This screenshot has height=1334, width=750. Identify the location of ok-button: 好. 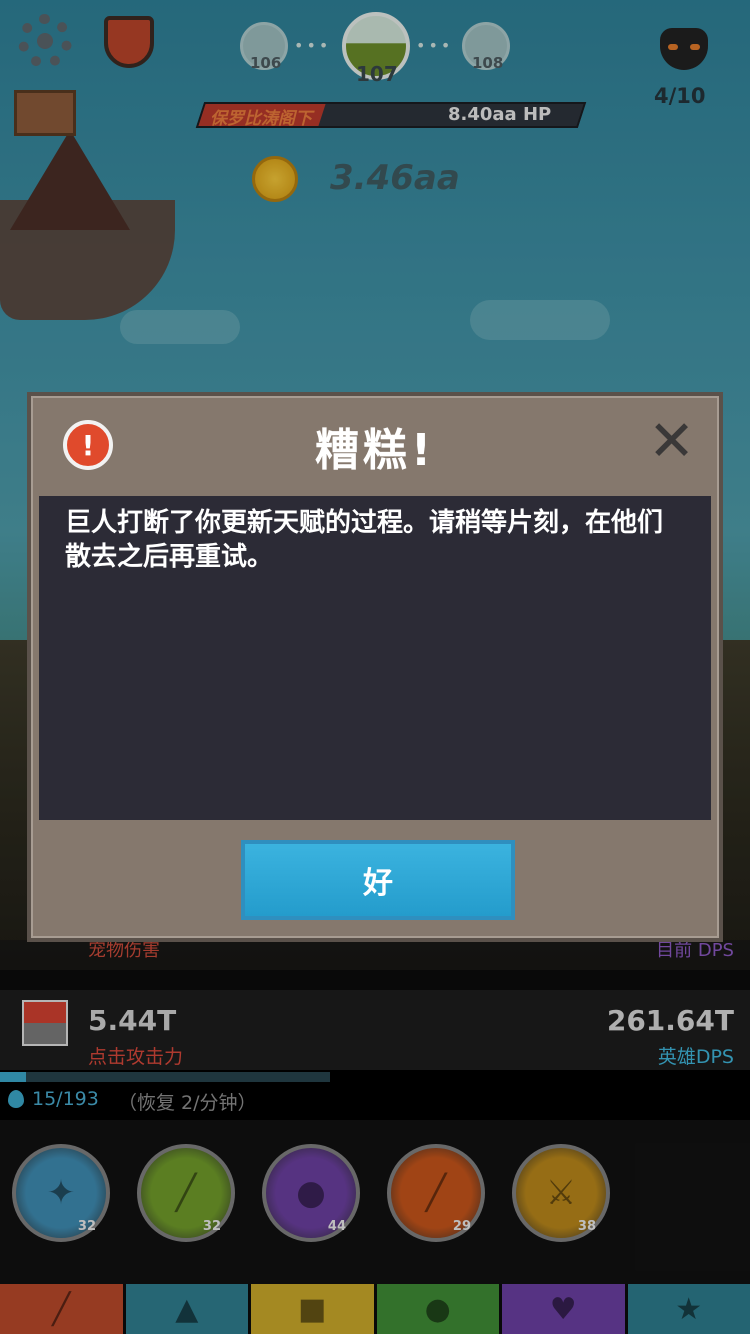
(378, 880).